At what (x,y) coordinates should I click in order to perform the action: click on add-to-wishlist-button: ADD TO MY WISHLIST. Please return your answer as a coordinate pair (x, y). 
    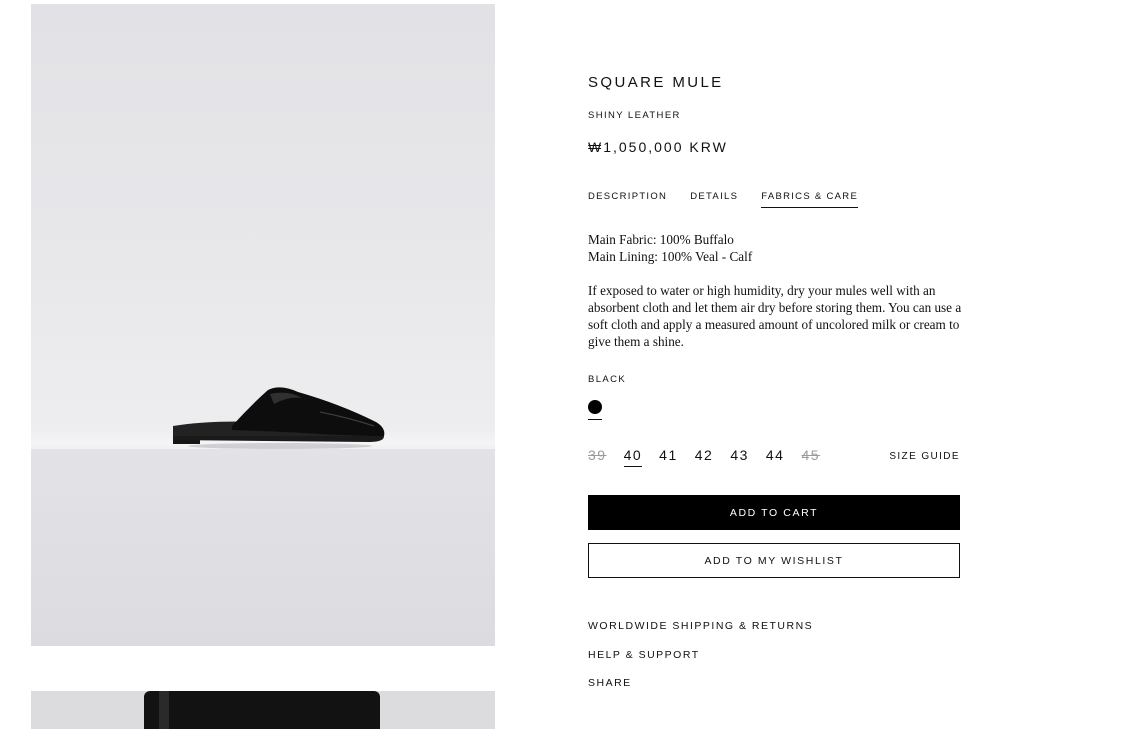
    Looking at the image, I should click on (774, 560).